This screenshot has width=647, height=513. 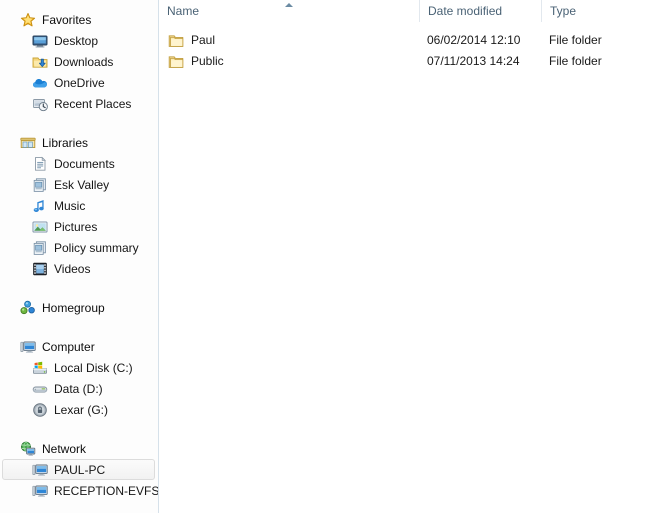 I want to click on nav-root-label: Favorites, so click(x=67, y=19).